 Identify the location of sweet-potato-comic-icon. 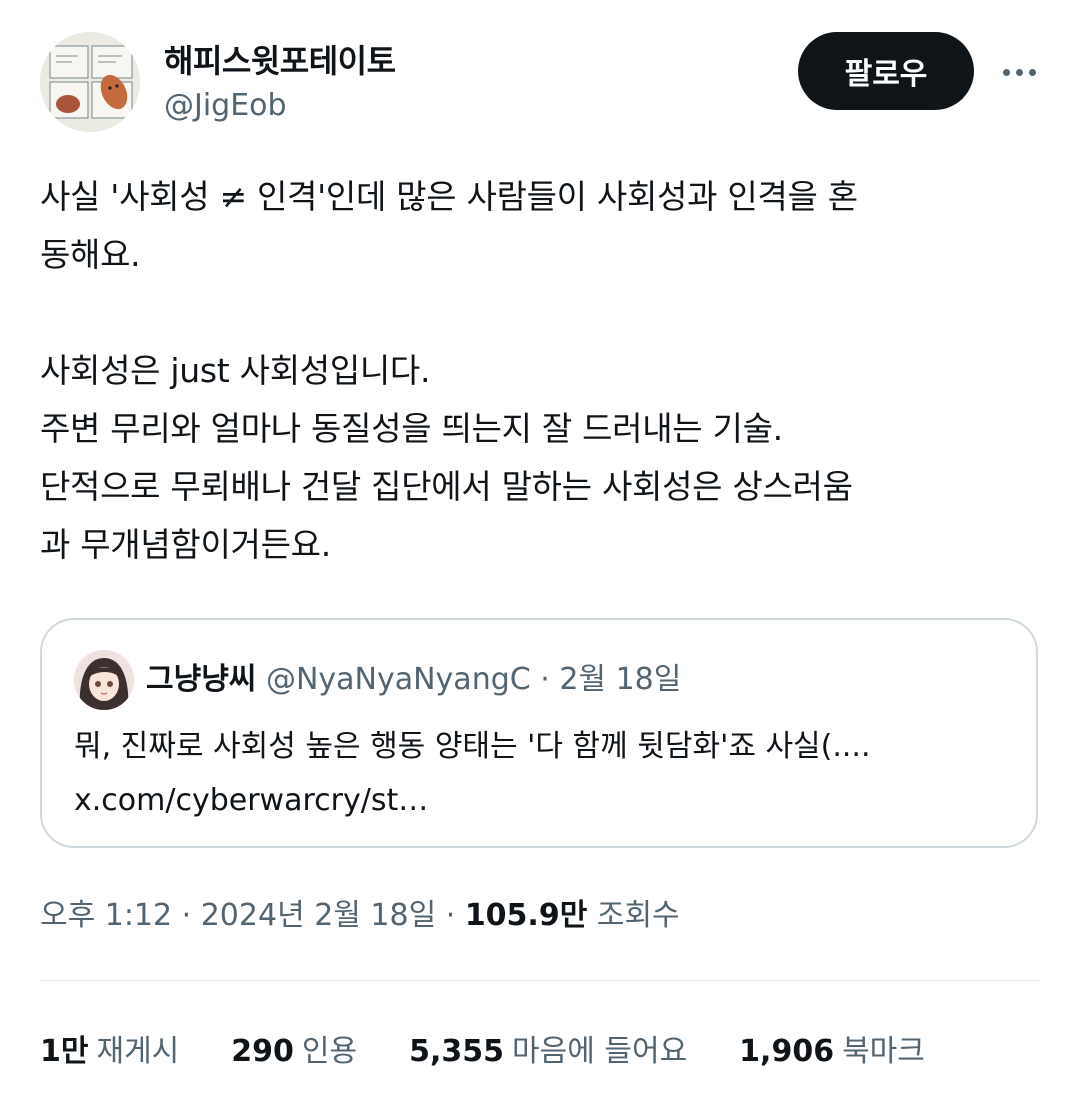
(90, 82).